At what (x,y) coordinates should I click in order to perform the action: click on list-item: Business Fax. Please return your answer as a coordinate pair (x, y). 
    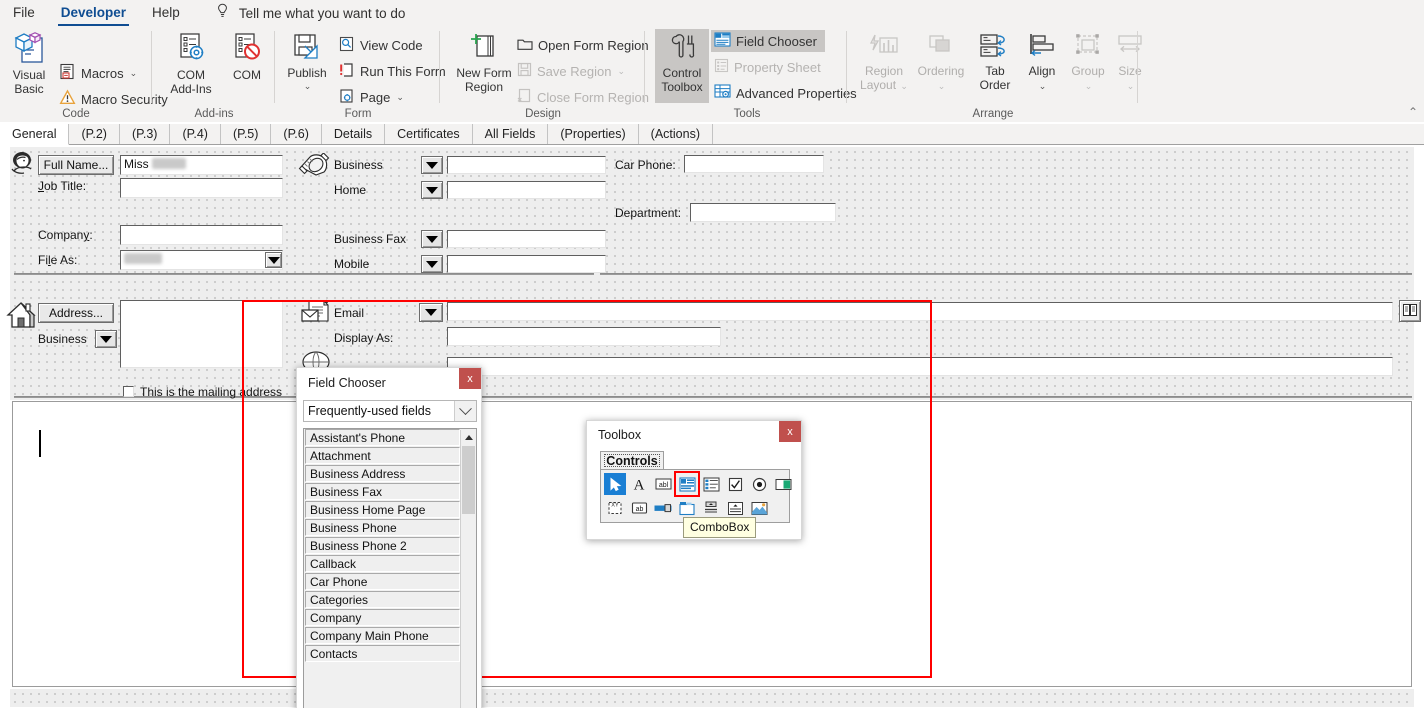
    Looking at the image, I should click on (382, 491).